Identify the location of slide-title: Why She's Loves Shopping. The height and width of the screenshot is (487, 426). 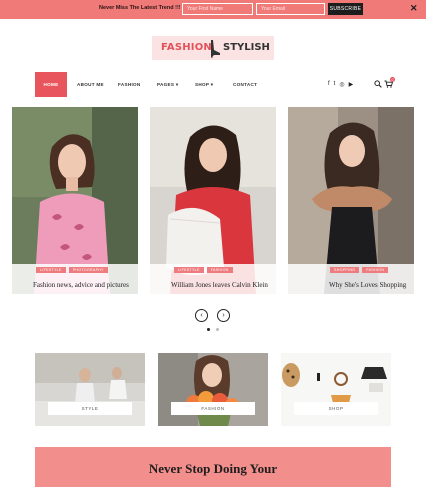
(367, 285).